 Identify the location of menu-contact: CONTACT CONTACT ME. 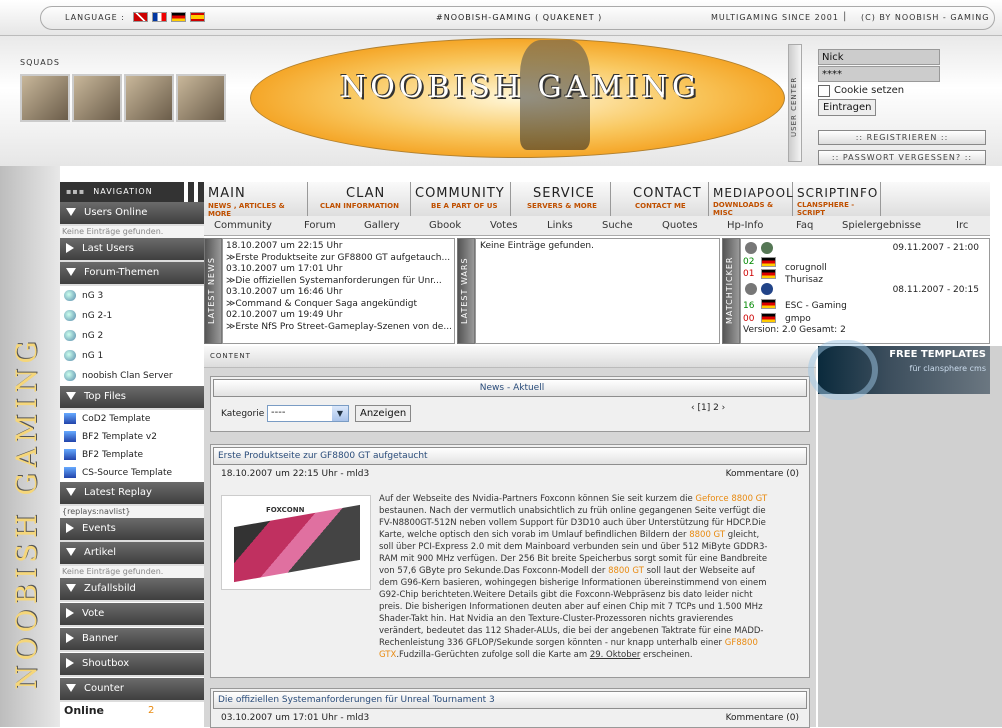
(660, 199).